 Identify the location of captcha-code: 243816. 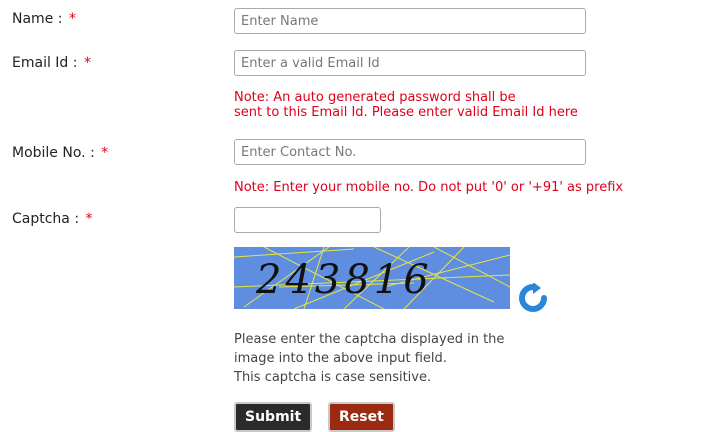
(344, 280).